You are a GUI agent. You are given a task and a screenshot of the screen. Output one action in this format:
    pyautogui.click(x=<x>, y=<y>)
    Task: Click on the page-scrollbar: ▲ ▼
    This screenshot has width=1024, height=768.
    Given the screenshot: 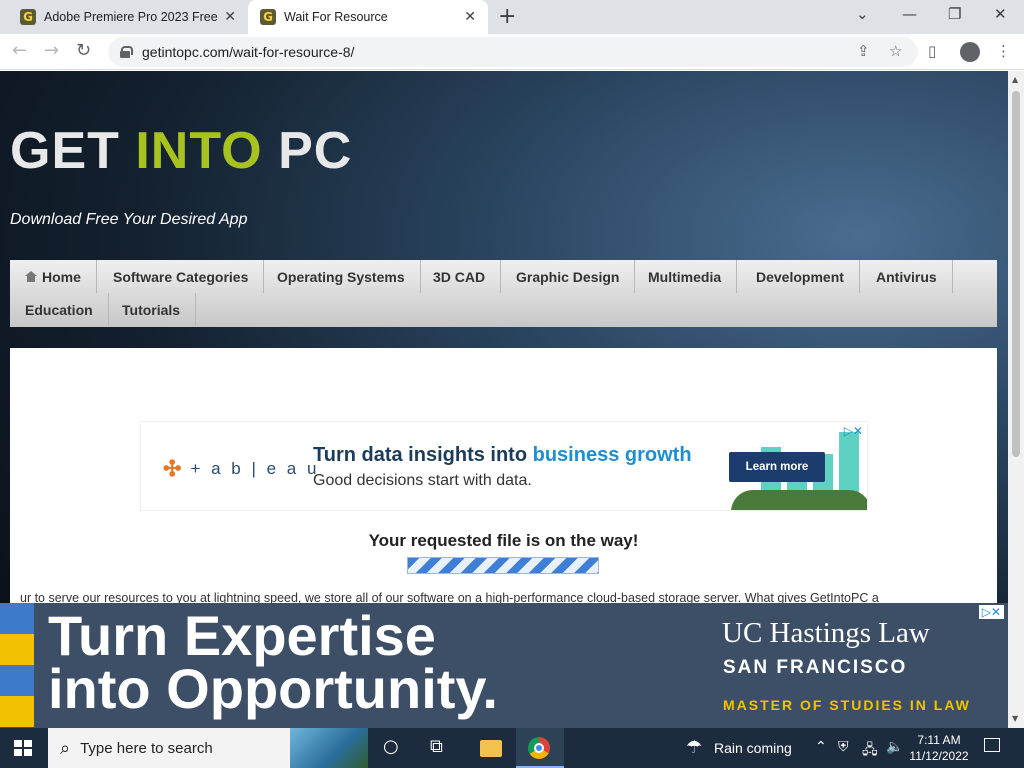 What is the action you would take?
    pyautogui.click(x=1016, y=399)
    